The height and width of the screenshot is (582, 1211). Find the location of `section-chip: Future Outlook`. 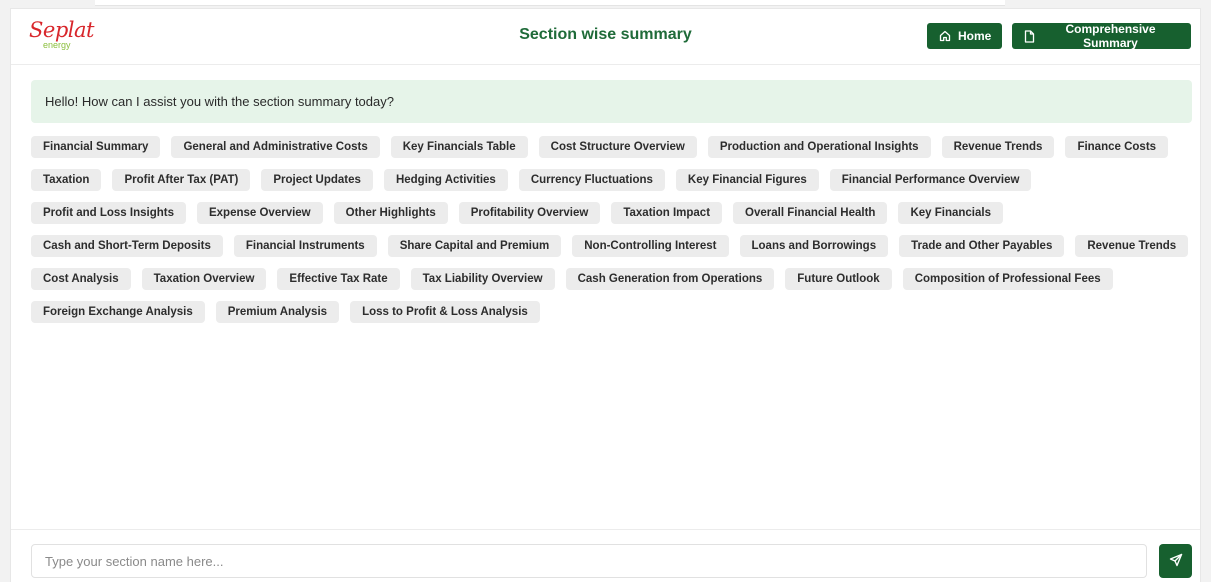

section-chip: Future Outlook is located at coordinates (838, 279).